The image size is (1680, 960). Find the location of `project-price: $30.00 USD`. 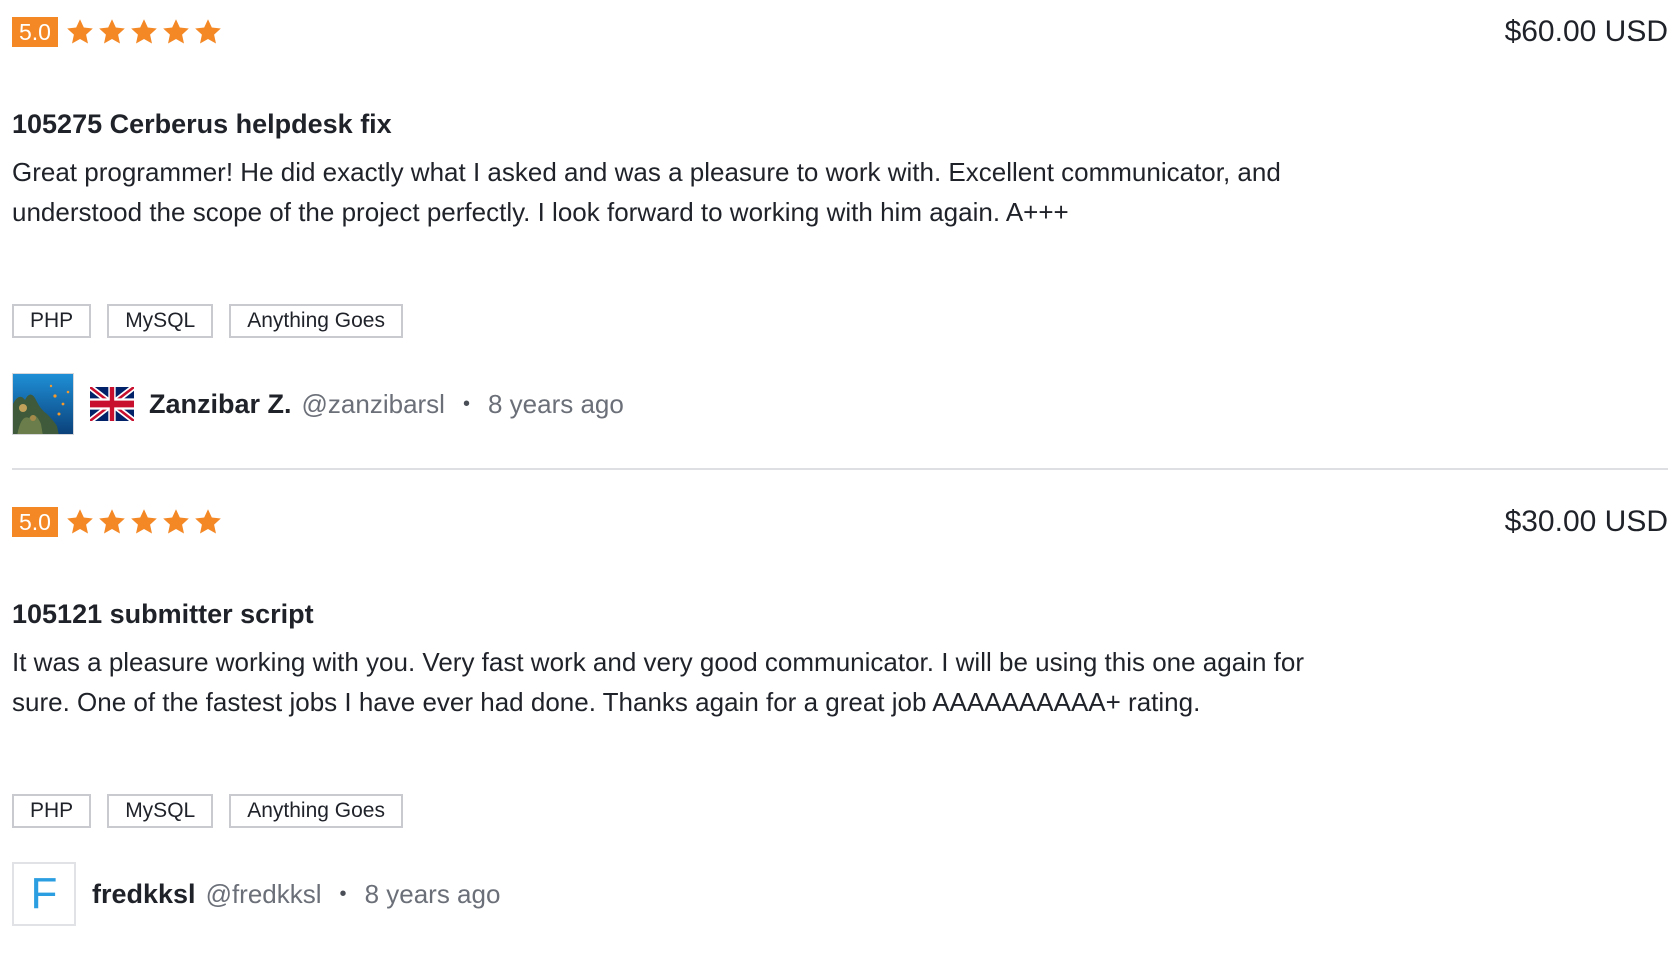

project-price: $30.00 USD is located at coordinates (1586, 521).